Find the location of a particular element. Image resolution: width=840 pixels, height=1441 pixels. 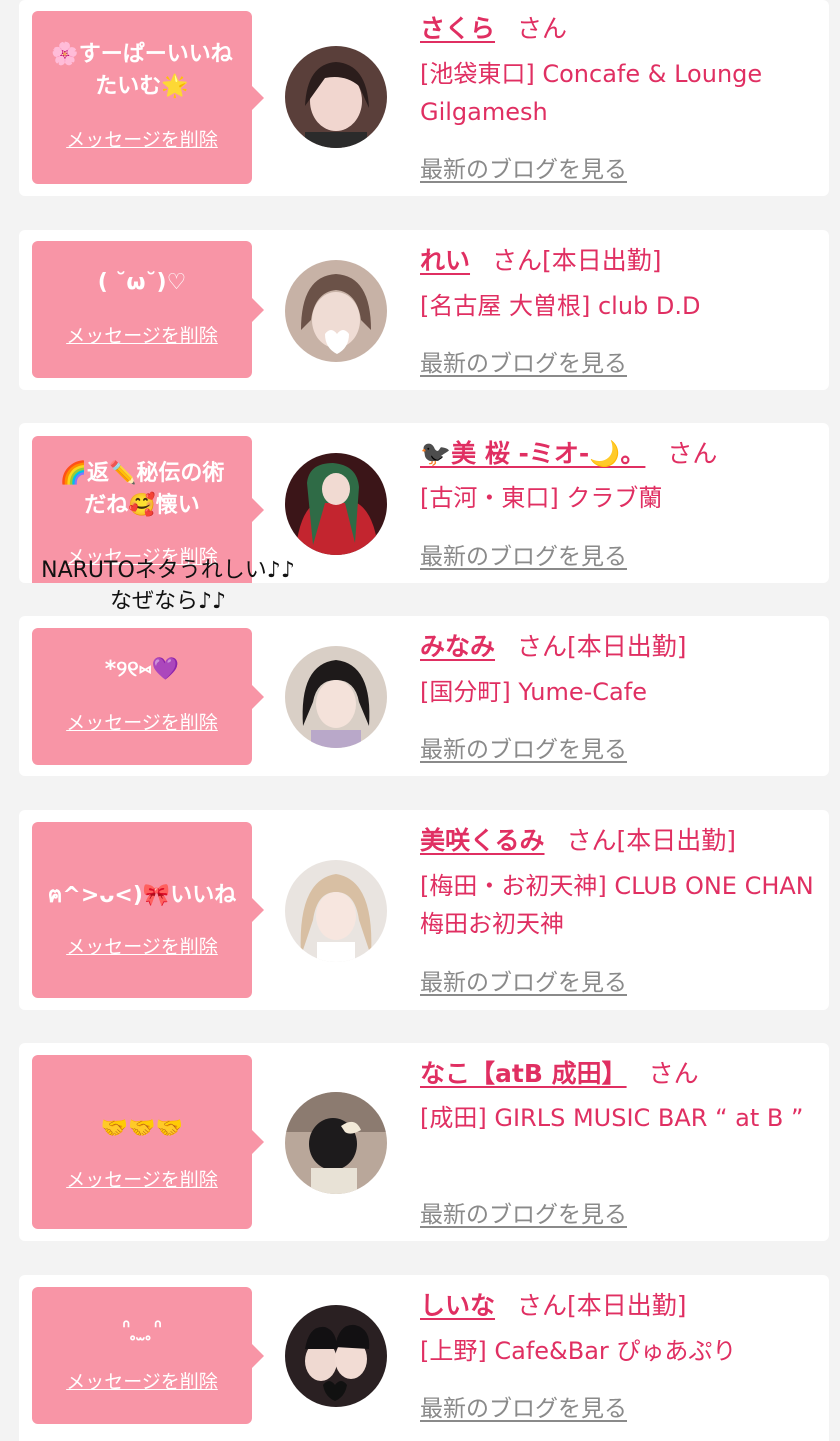

message-line: ᐢ ̥ ̫ ̥ᐢ is located at coordinates (142, 1328).